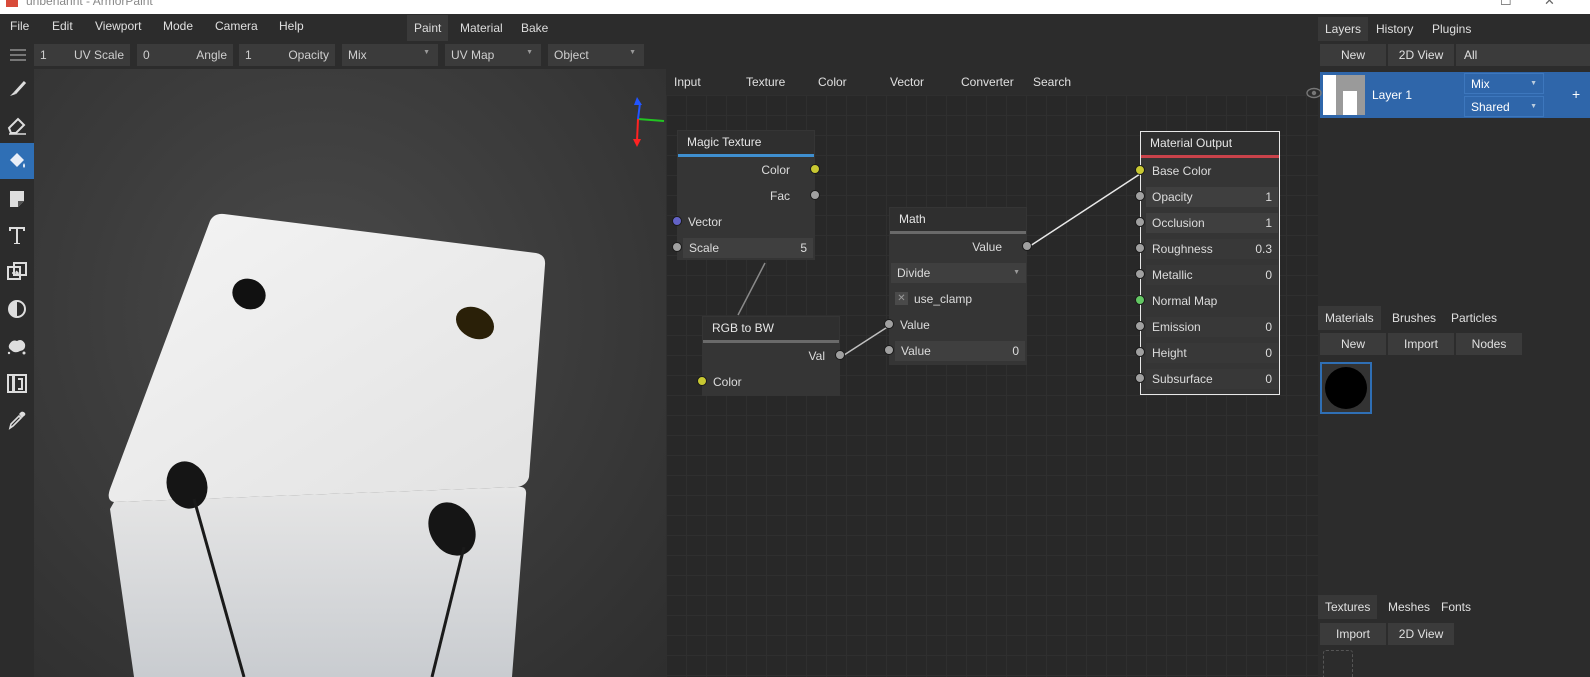 The width and height of the screenshot is (1590, 677). I want to click on import-texture-button: Import, so click(1353, 634).